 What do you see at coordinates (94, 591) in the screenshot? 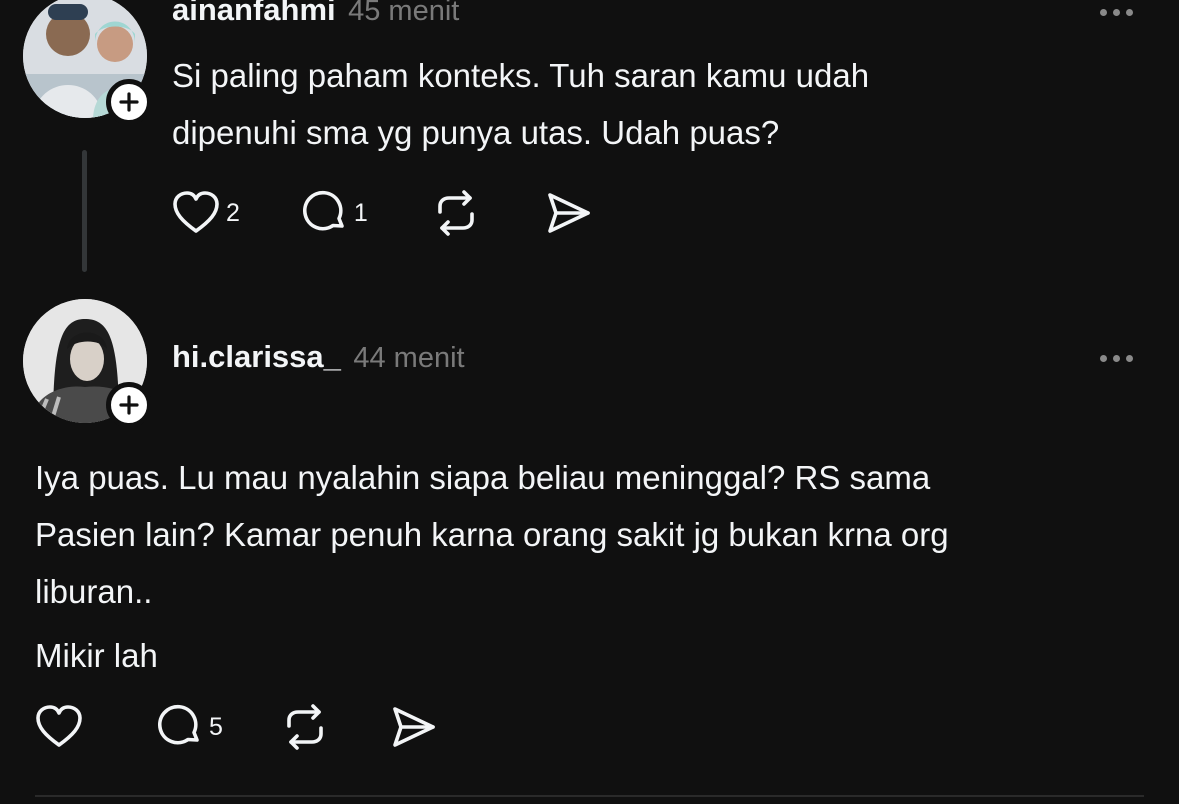
I see `post-text-line: liburan..` at bounding box center [94, 591].